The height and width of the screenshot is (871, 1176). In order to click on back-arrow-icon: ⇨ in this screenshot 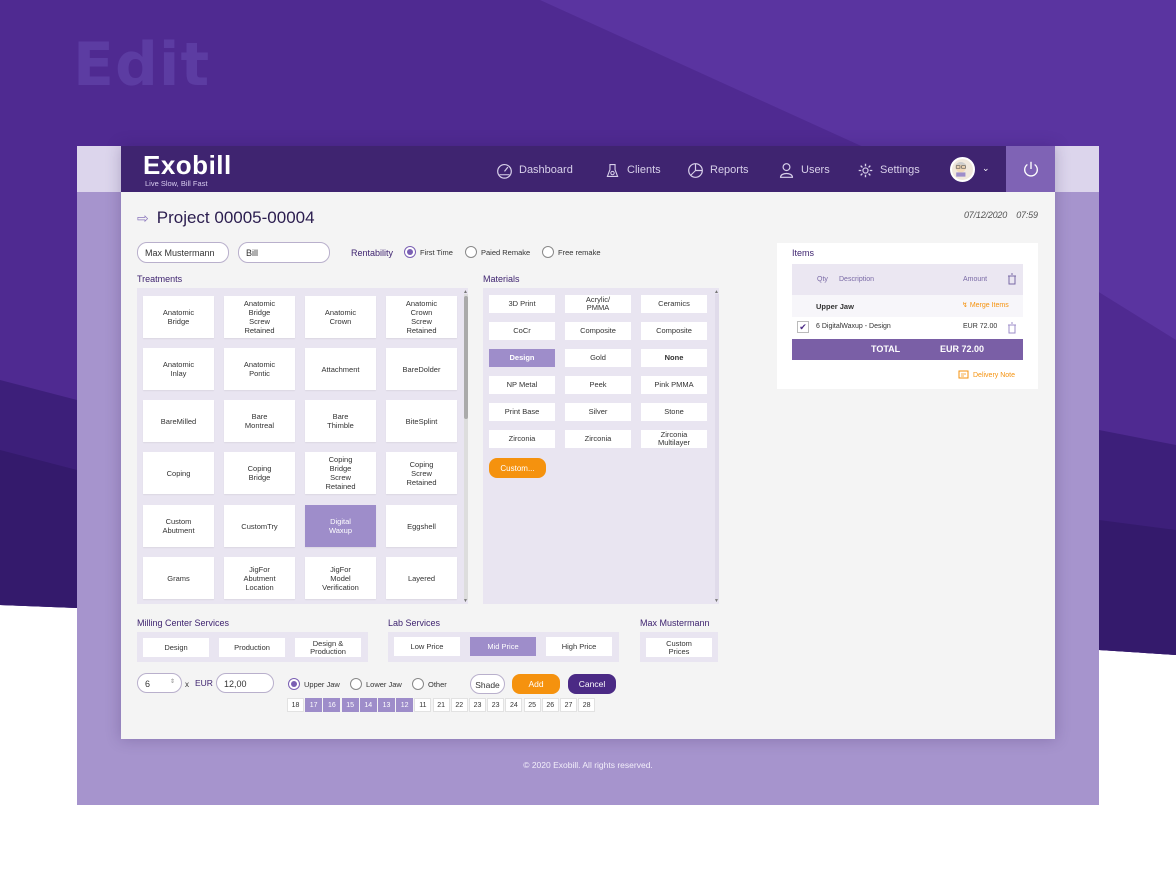, I will do `click(143, 218)`.